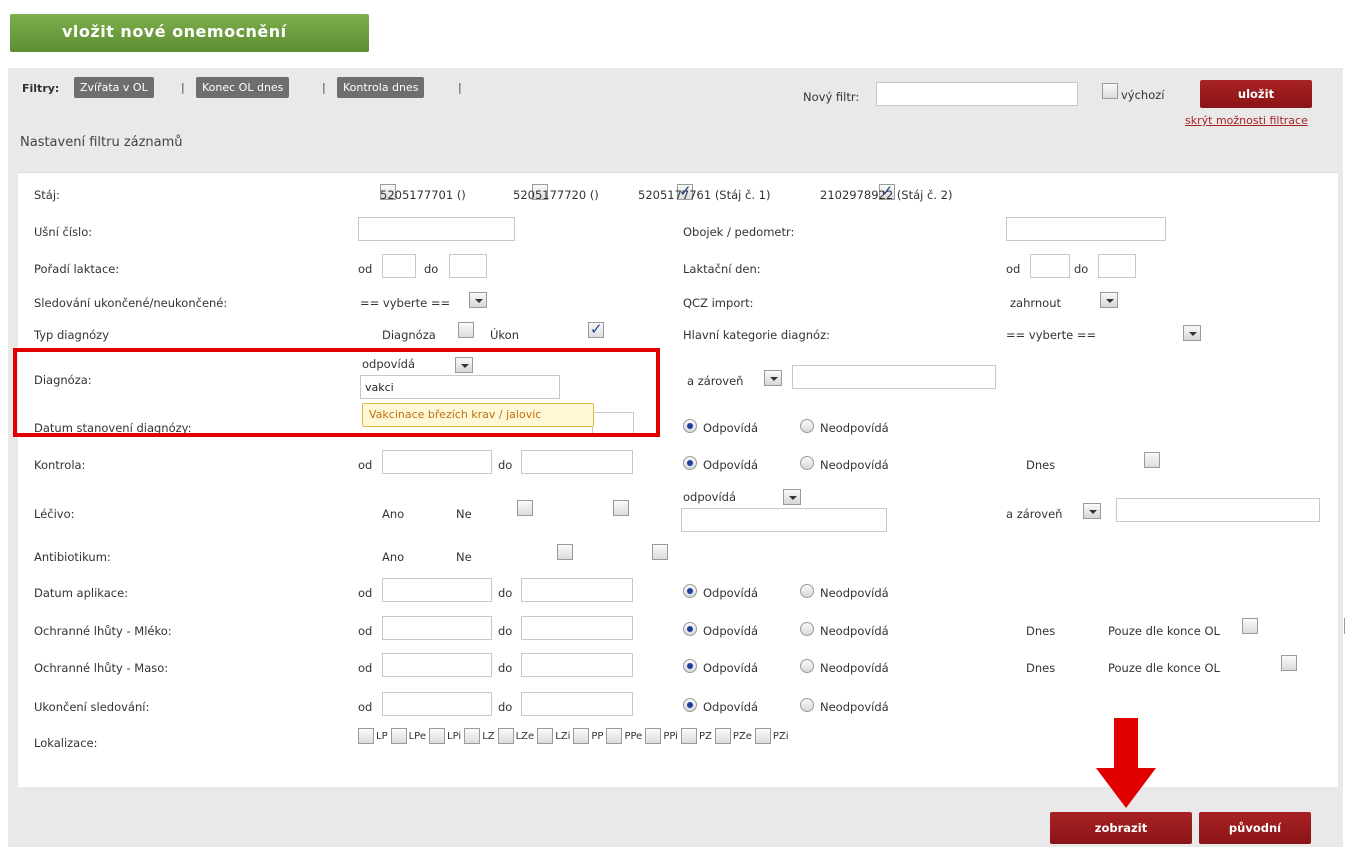  What do you see at coordinates (1249, 626) in the screenshot?
I see `protect-milk-today-checkbox` at bounding box center [1249, 626].